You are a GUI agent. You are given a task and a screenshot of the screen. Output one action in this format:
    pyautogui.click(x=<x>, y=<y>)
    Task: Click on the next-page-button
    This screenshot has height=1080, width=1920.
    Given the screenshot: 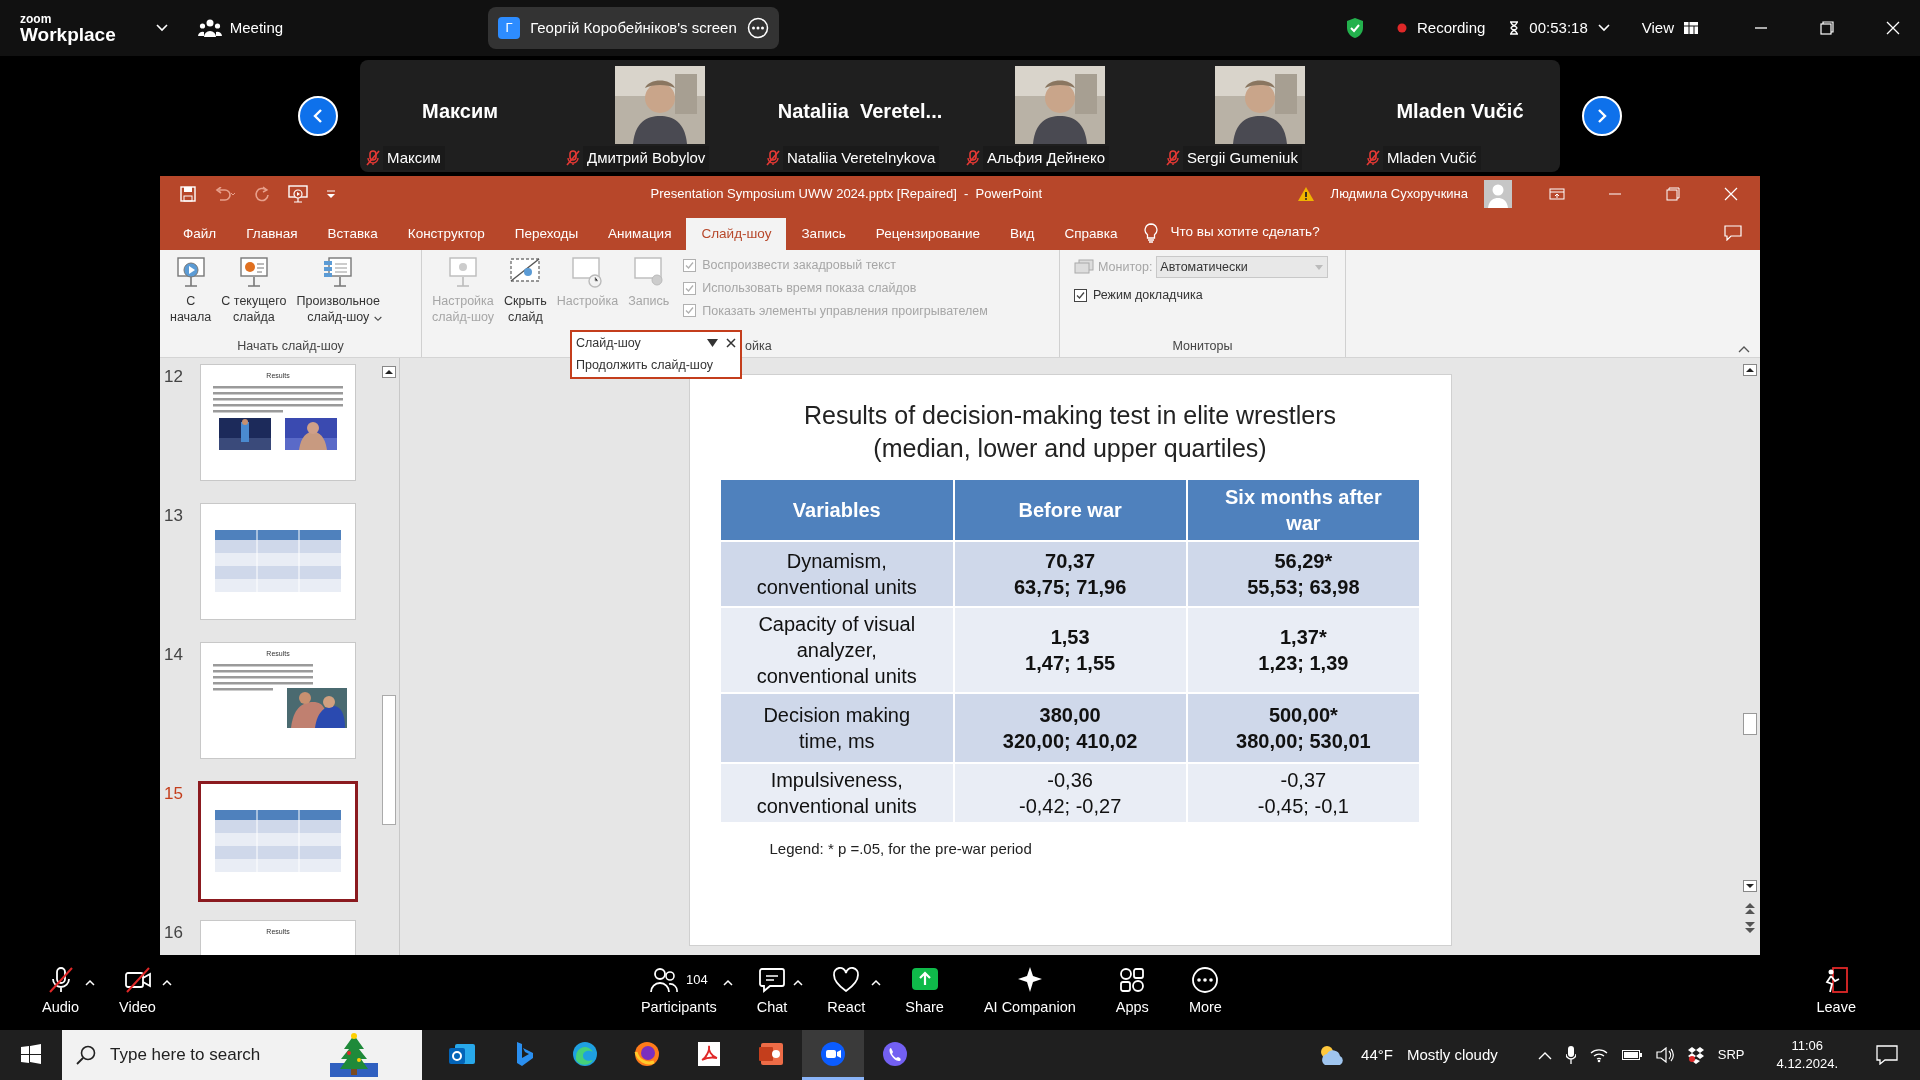 What is the action you would take?
    pyautogui.click(x=1602, y=116)
    